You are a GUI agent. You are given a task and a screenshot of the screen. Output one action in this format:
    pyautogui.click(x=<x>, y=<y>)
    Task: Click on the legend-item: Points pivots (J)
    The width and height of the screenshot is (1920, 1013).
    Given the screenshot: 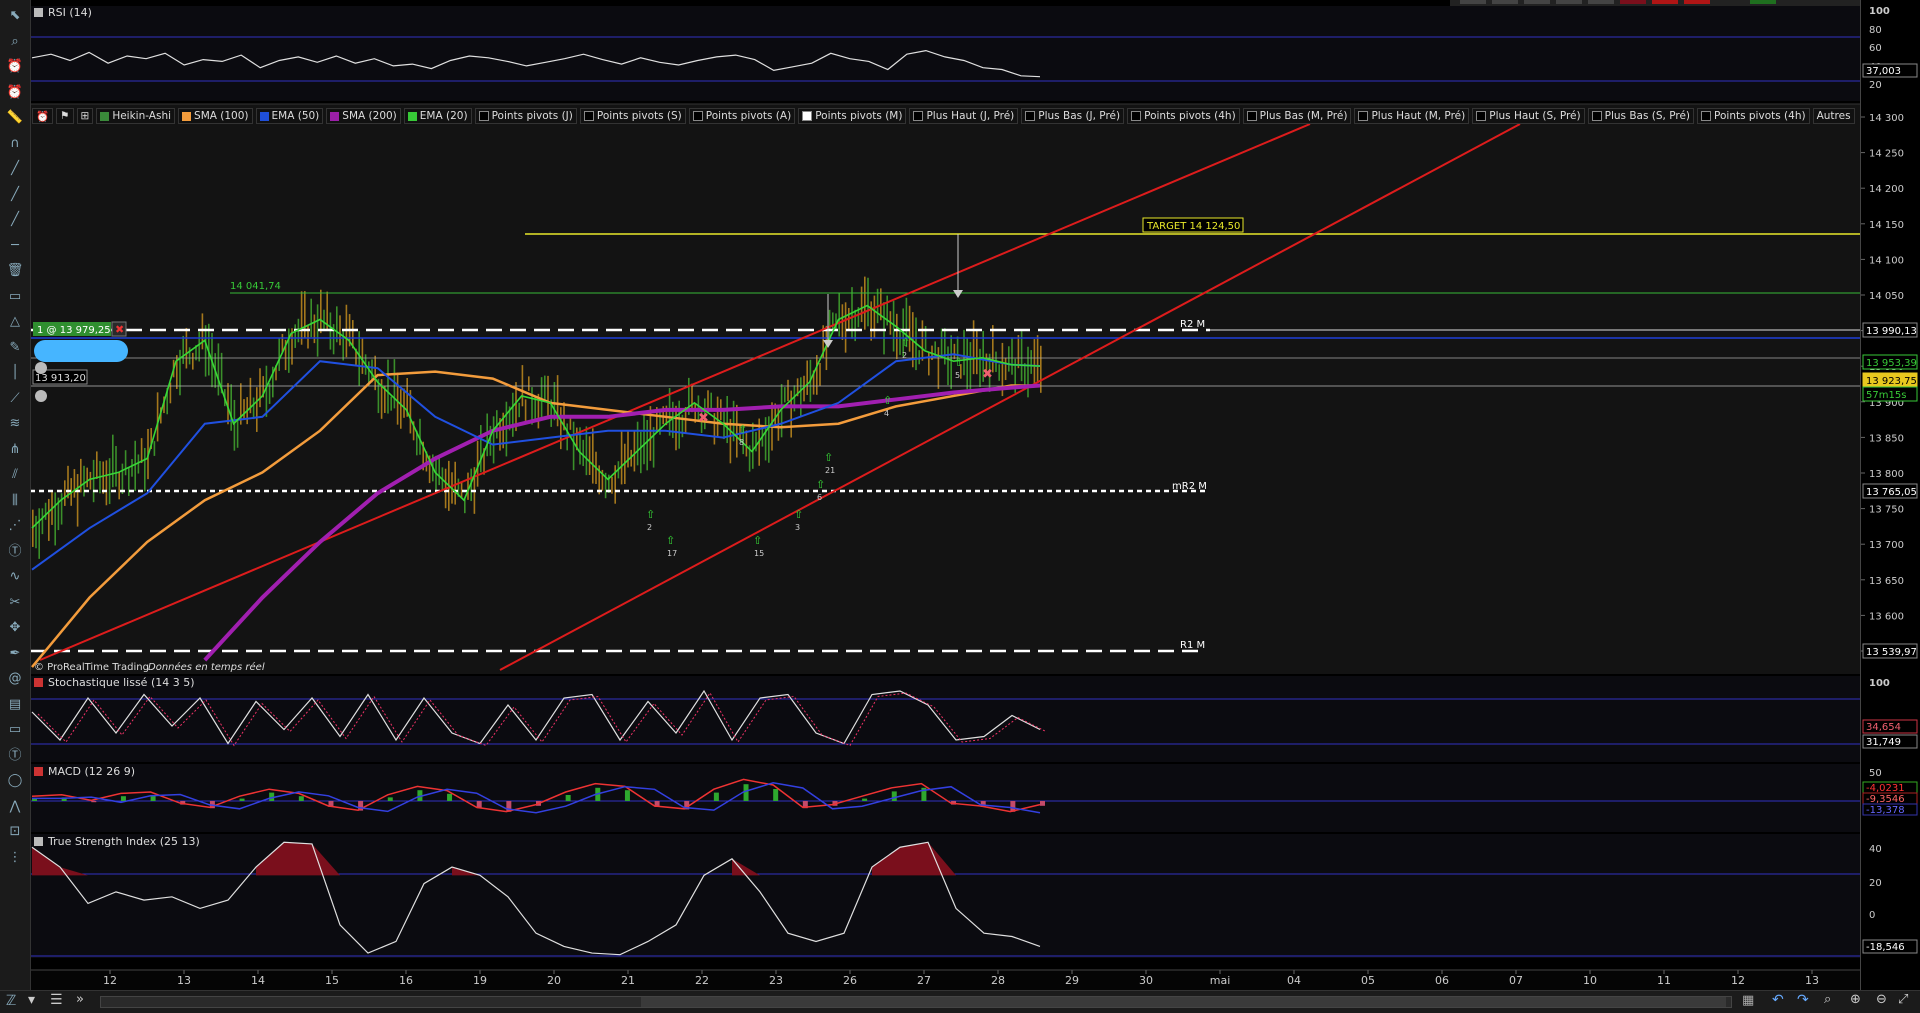 What is the action you would take?
    pyautogui.click(x=525, y=116)
    